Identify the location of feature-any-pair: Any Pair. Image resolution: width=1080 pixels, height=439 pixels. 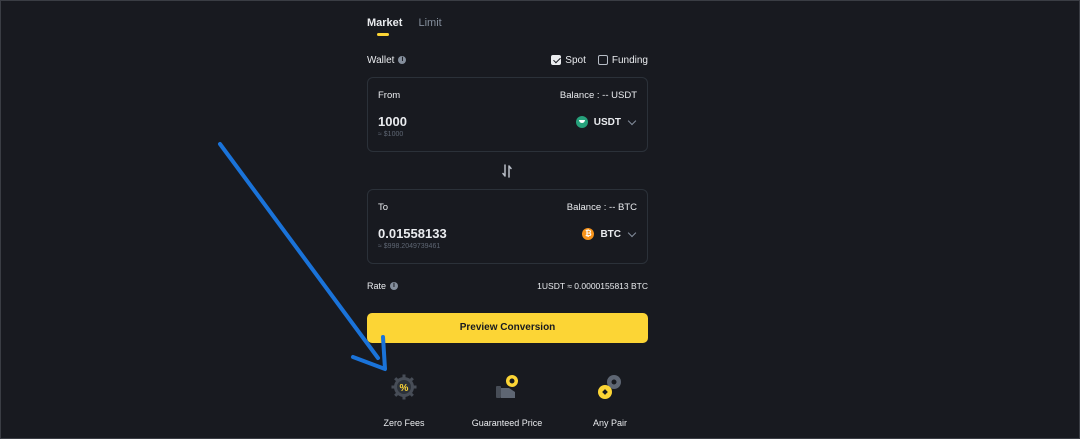
(610, 400).